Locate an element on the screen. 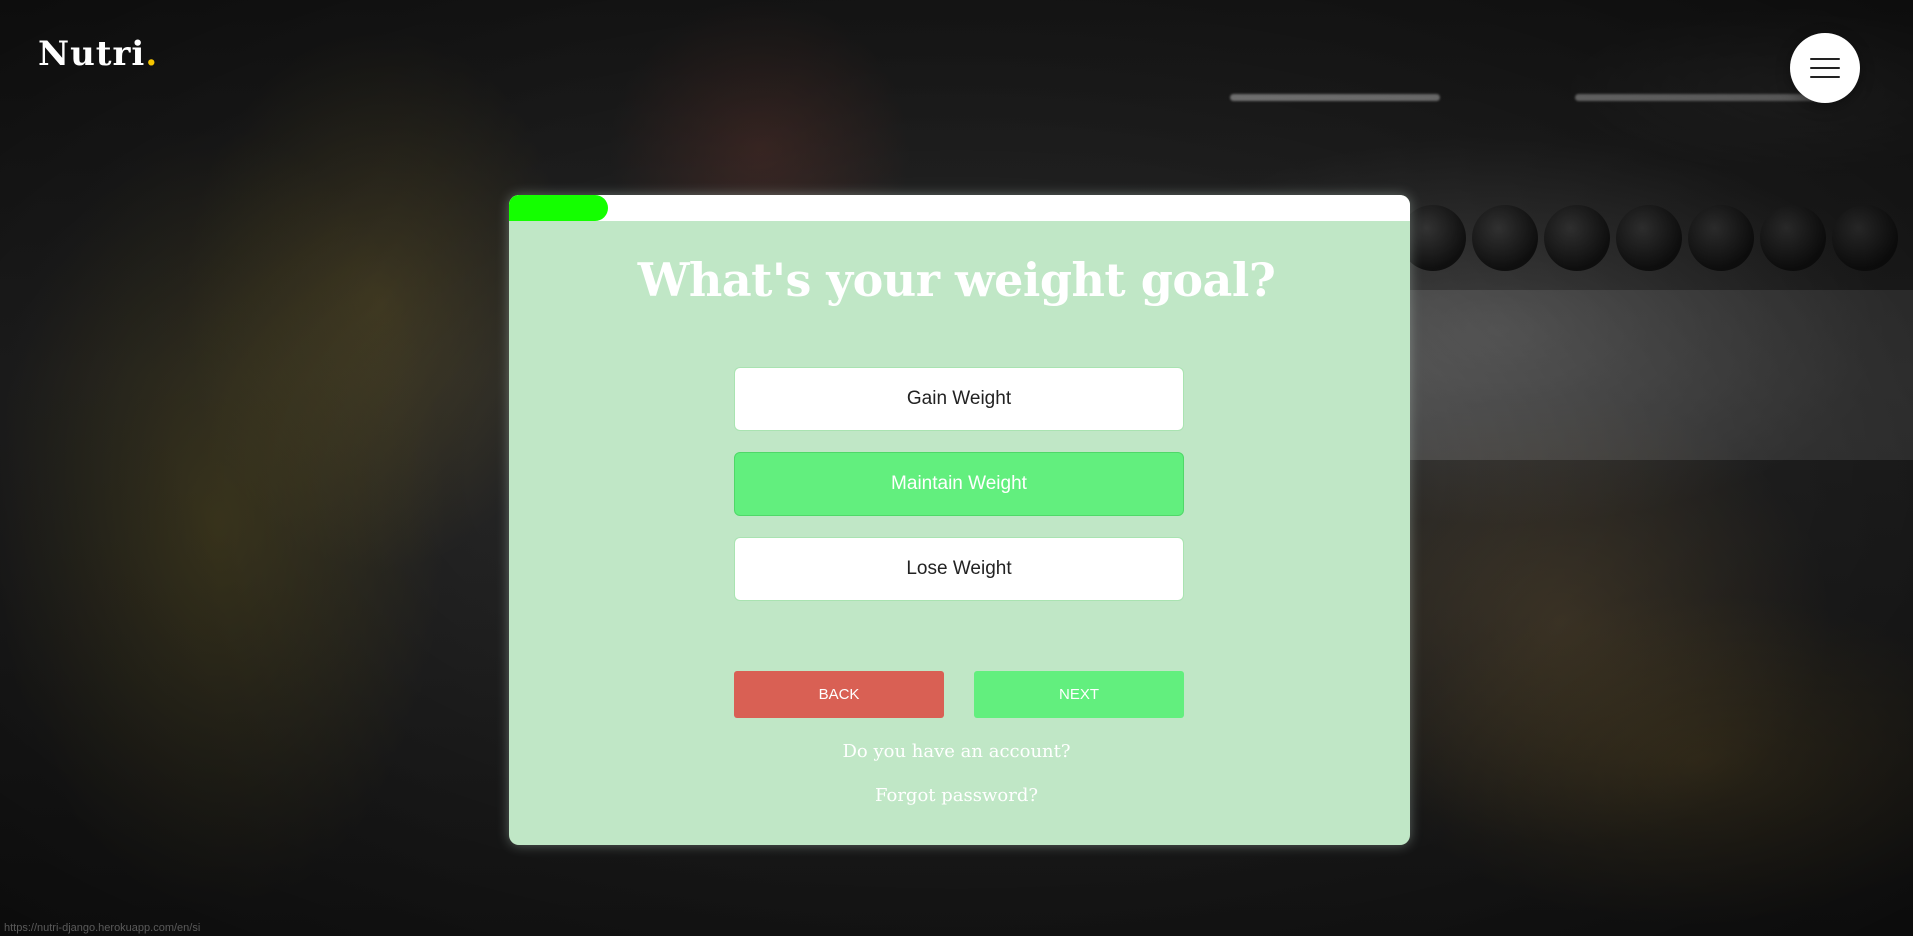 The image size is (1913, 936). brand-logo: Nutri. is located at coordinates (98, 54).